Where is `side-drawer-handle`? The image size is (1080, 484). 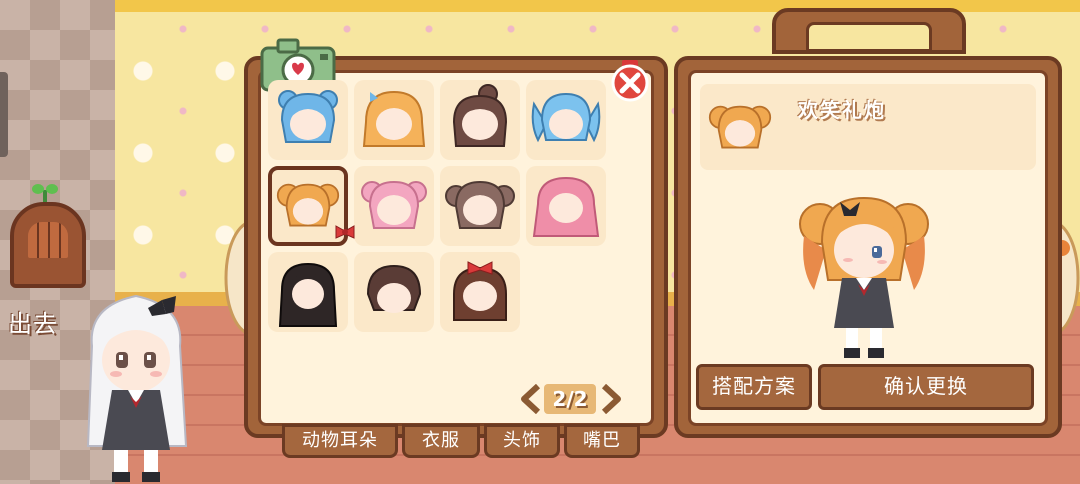 side-drawer-handle is located at coordinates (4, 114).